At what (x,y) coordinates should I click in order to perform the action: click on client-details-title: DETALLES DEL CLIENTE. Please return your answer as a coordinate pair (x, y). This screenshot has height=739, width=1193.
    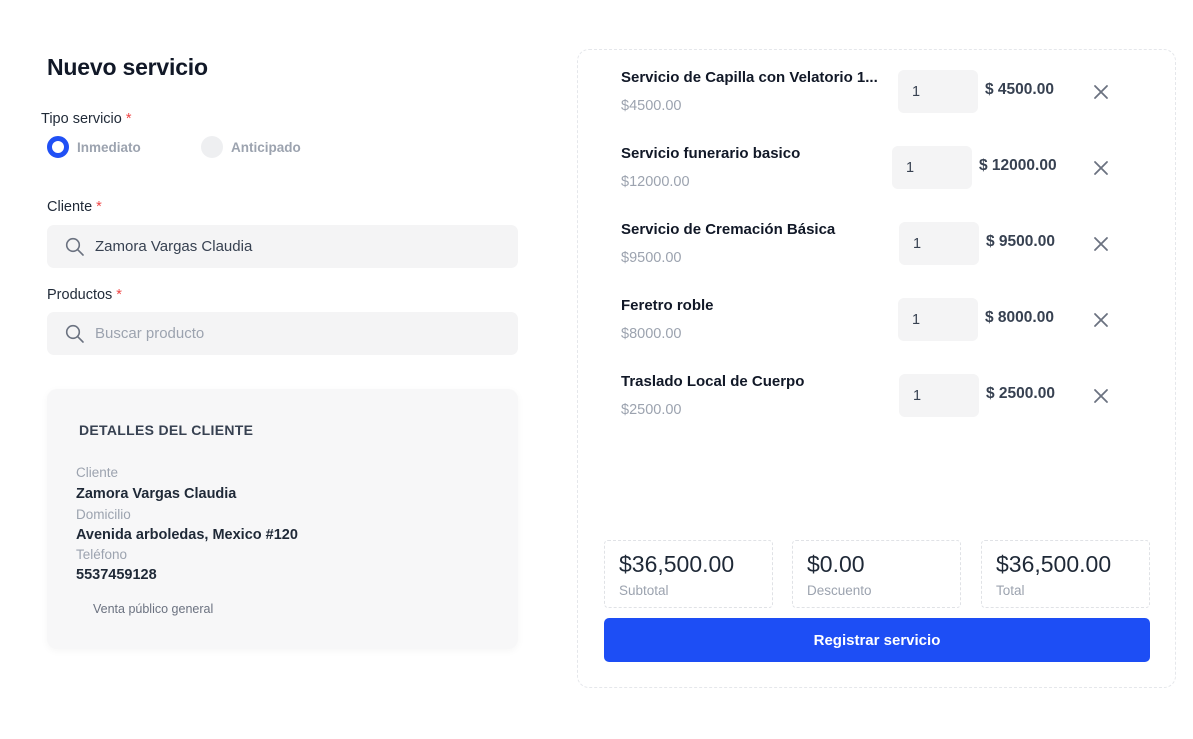
    Looking at the image, I should click on (166, 430).